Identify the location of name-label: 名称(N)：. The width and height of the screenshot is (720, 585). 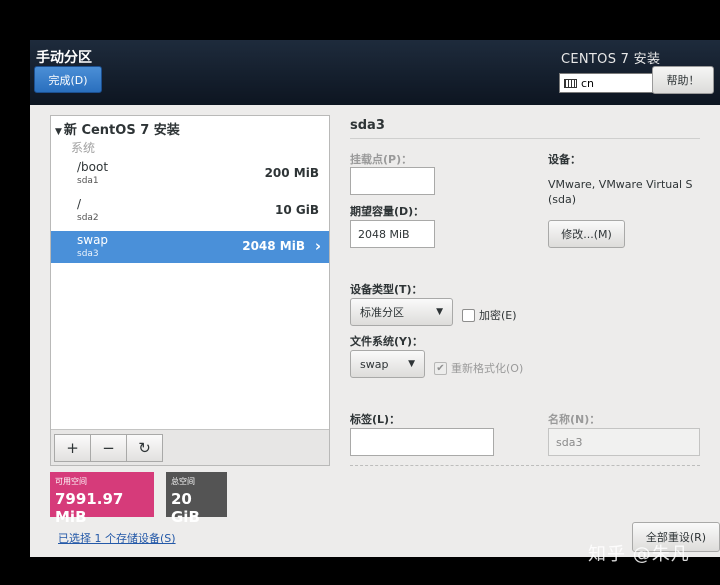
(574, 419).